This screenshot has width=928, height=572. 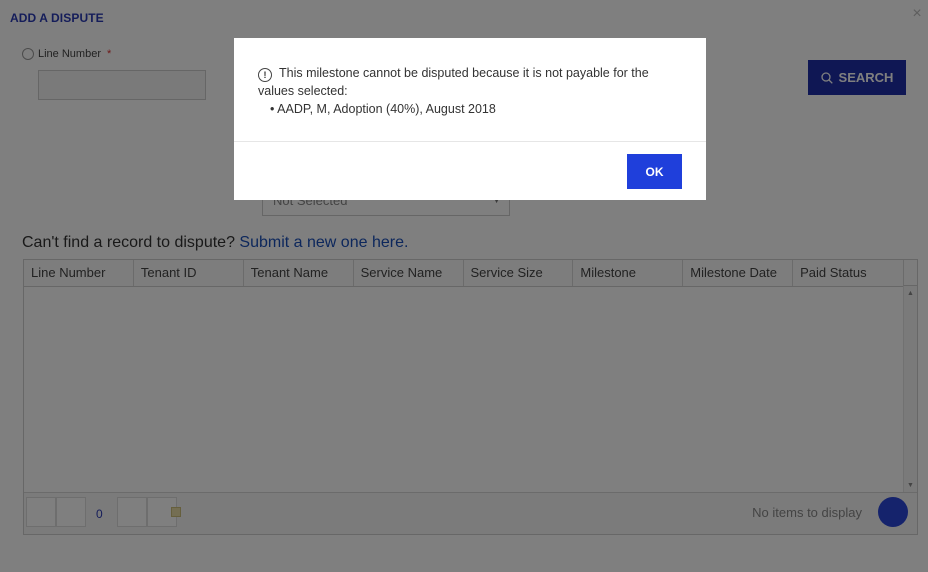 What do you see at coordinates (470, 141) in the screenshot?
I see `divider` at bounding box center [470, 141].